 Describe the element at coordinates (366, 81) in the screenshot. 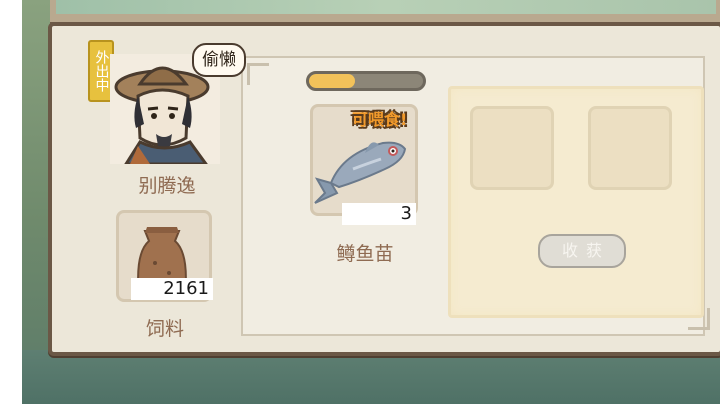

I see `growth-progress-bar` at that location.